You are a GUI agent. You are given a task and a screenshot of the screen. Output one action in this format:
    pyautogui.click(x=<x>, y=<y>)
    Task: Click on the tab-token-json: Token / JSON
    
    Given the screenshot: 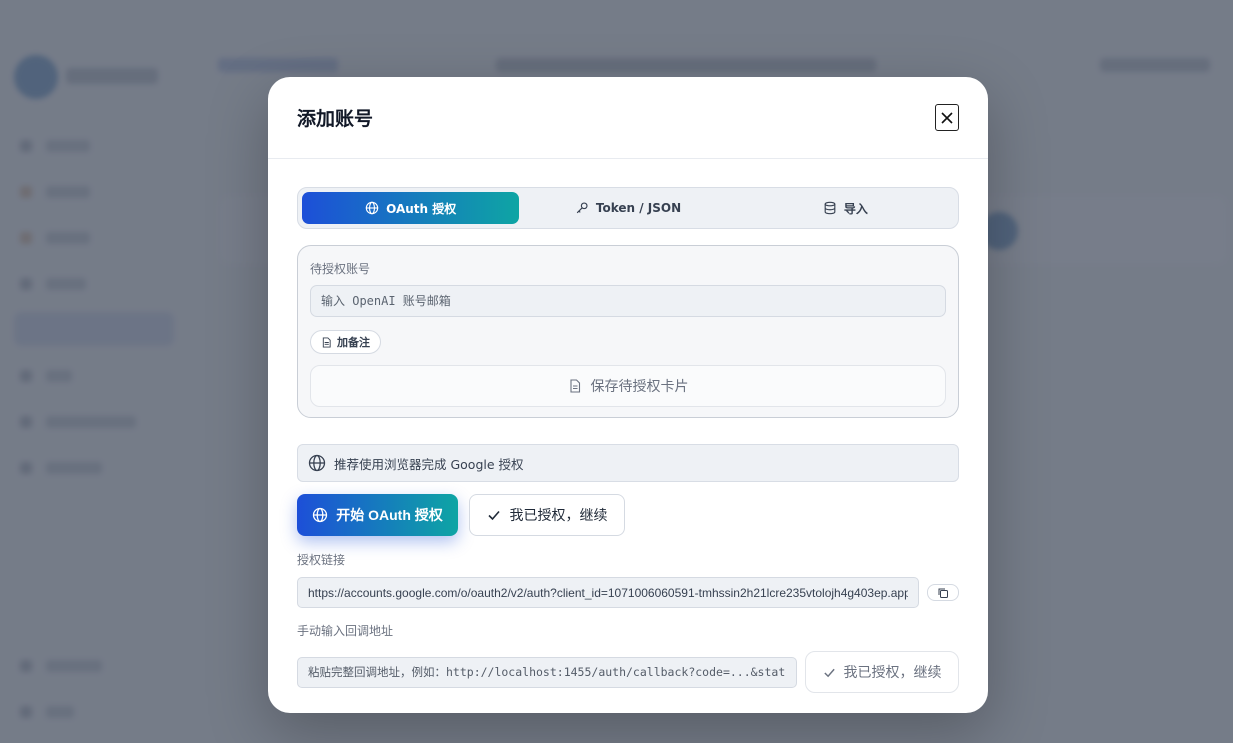 What is the action you would take?
    pyautogui.click(x=627, y=208)
    